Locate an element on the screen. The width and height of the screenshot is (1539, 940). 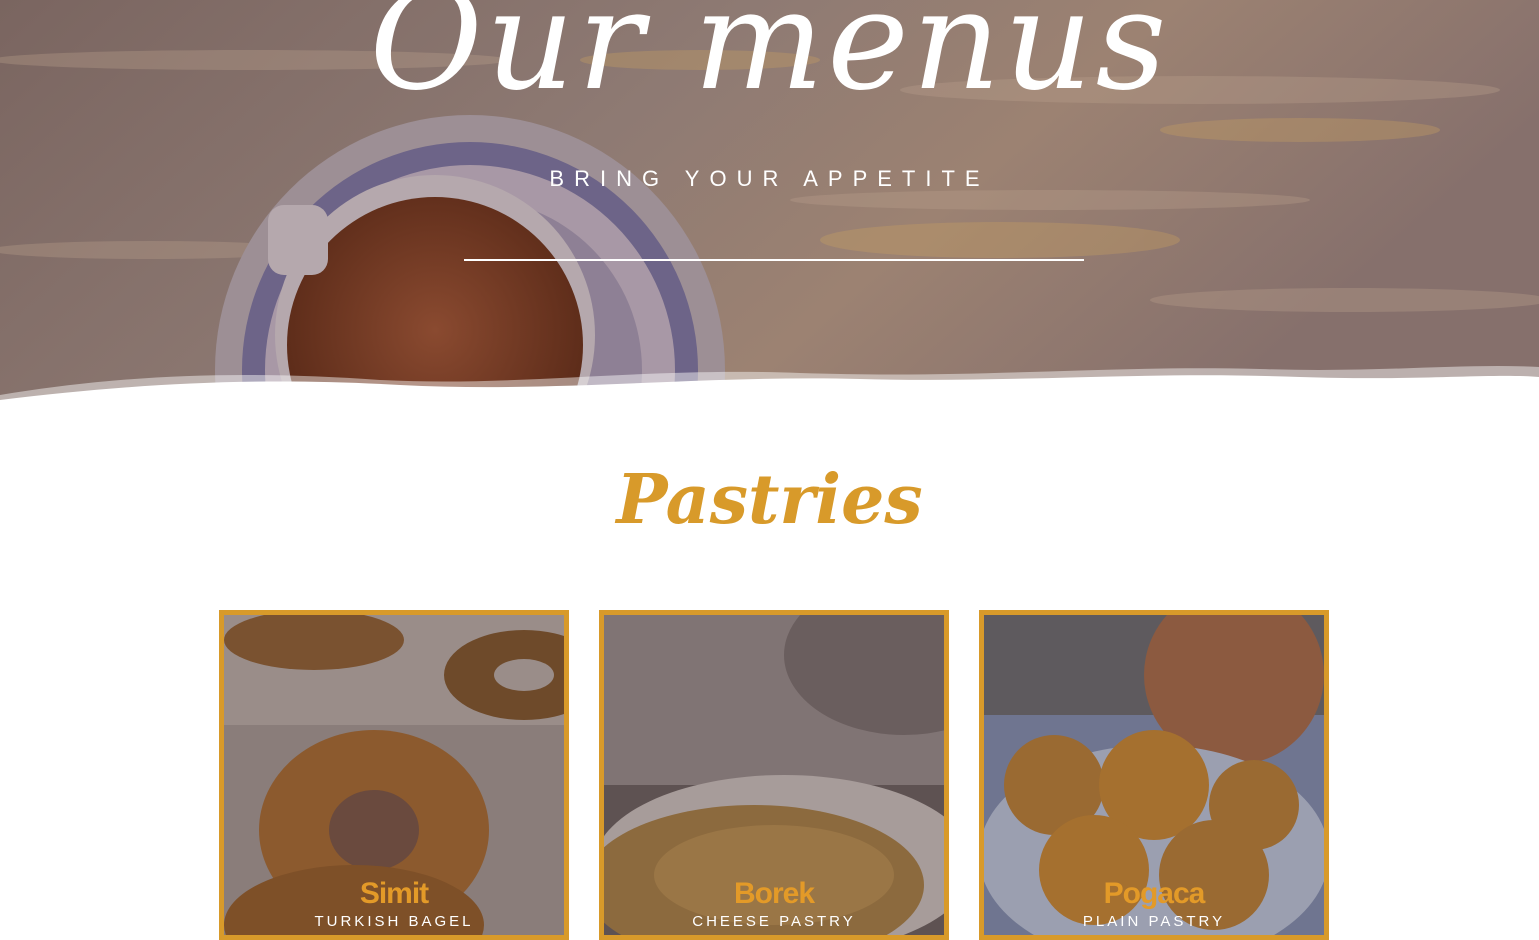
card-description: CHEESE PASTRY is located at coordinates (774, 921).